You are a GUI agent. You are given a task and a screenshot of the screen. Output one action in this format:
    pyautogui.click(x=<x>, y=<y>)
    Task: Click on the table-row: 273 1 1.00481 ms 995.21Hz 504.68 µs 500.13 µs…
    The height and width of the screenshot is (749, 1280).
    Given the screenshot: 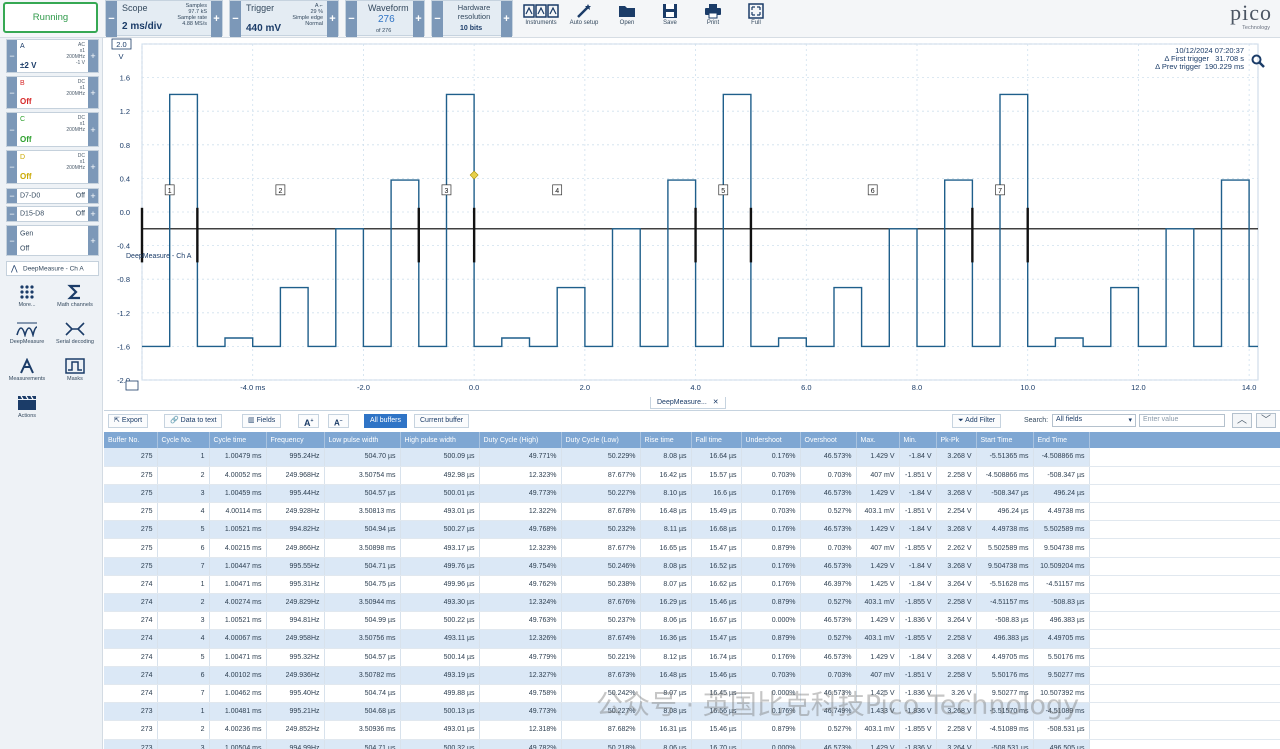 What is the action you would take?
    pyautogui.click(x=692, y=712)
    